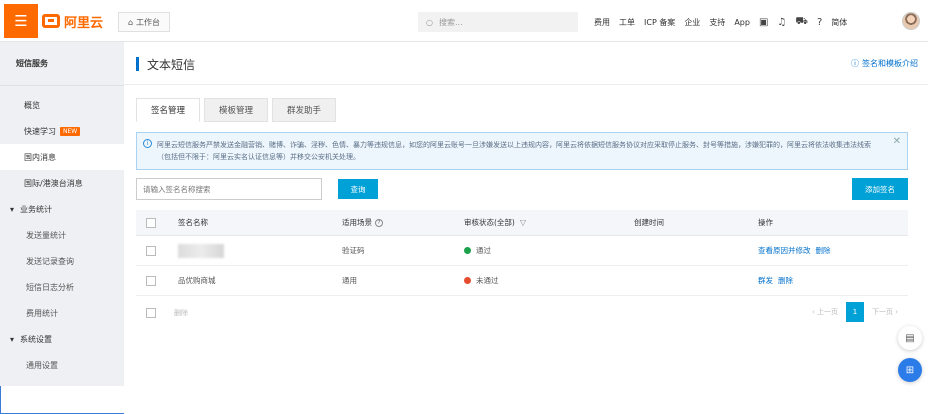 Image resolution: width=928 pixels, height=414 pixels. What do you see at coordinates (353, 250) in the screenshot?
I see `signature-scene: 验证码` at bounding box center [353, 250].